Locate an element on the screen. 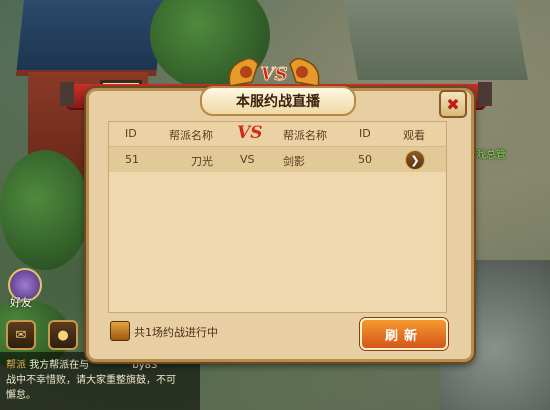  chat-bubble-button: ✉ is located at coordinates (21, 335).